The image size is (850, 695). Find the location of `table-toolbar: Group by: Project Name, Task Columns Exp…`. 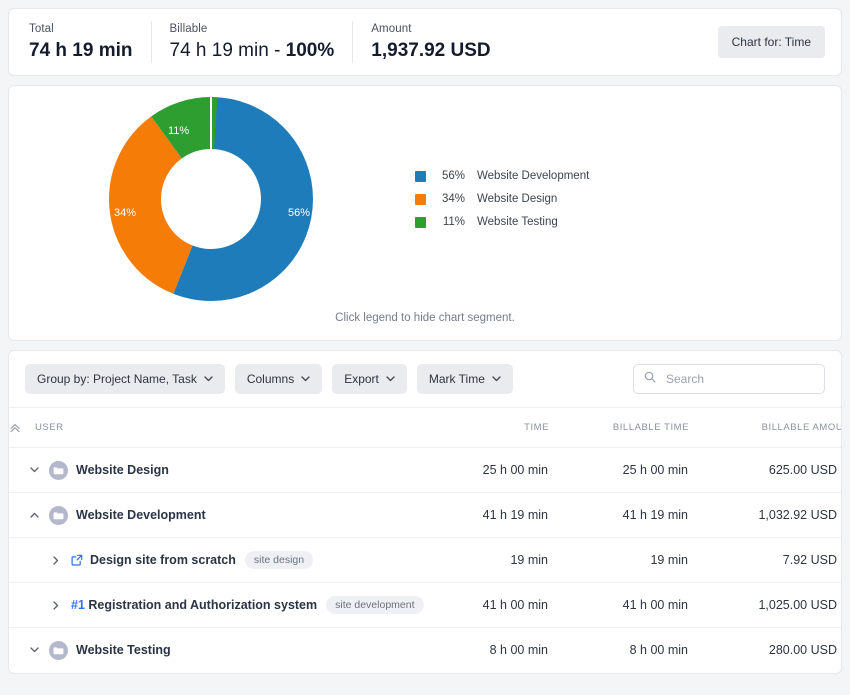

table-toolbar: Group by: Project Name, Task Columns Exp… is located at coordinates (425, 379).